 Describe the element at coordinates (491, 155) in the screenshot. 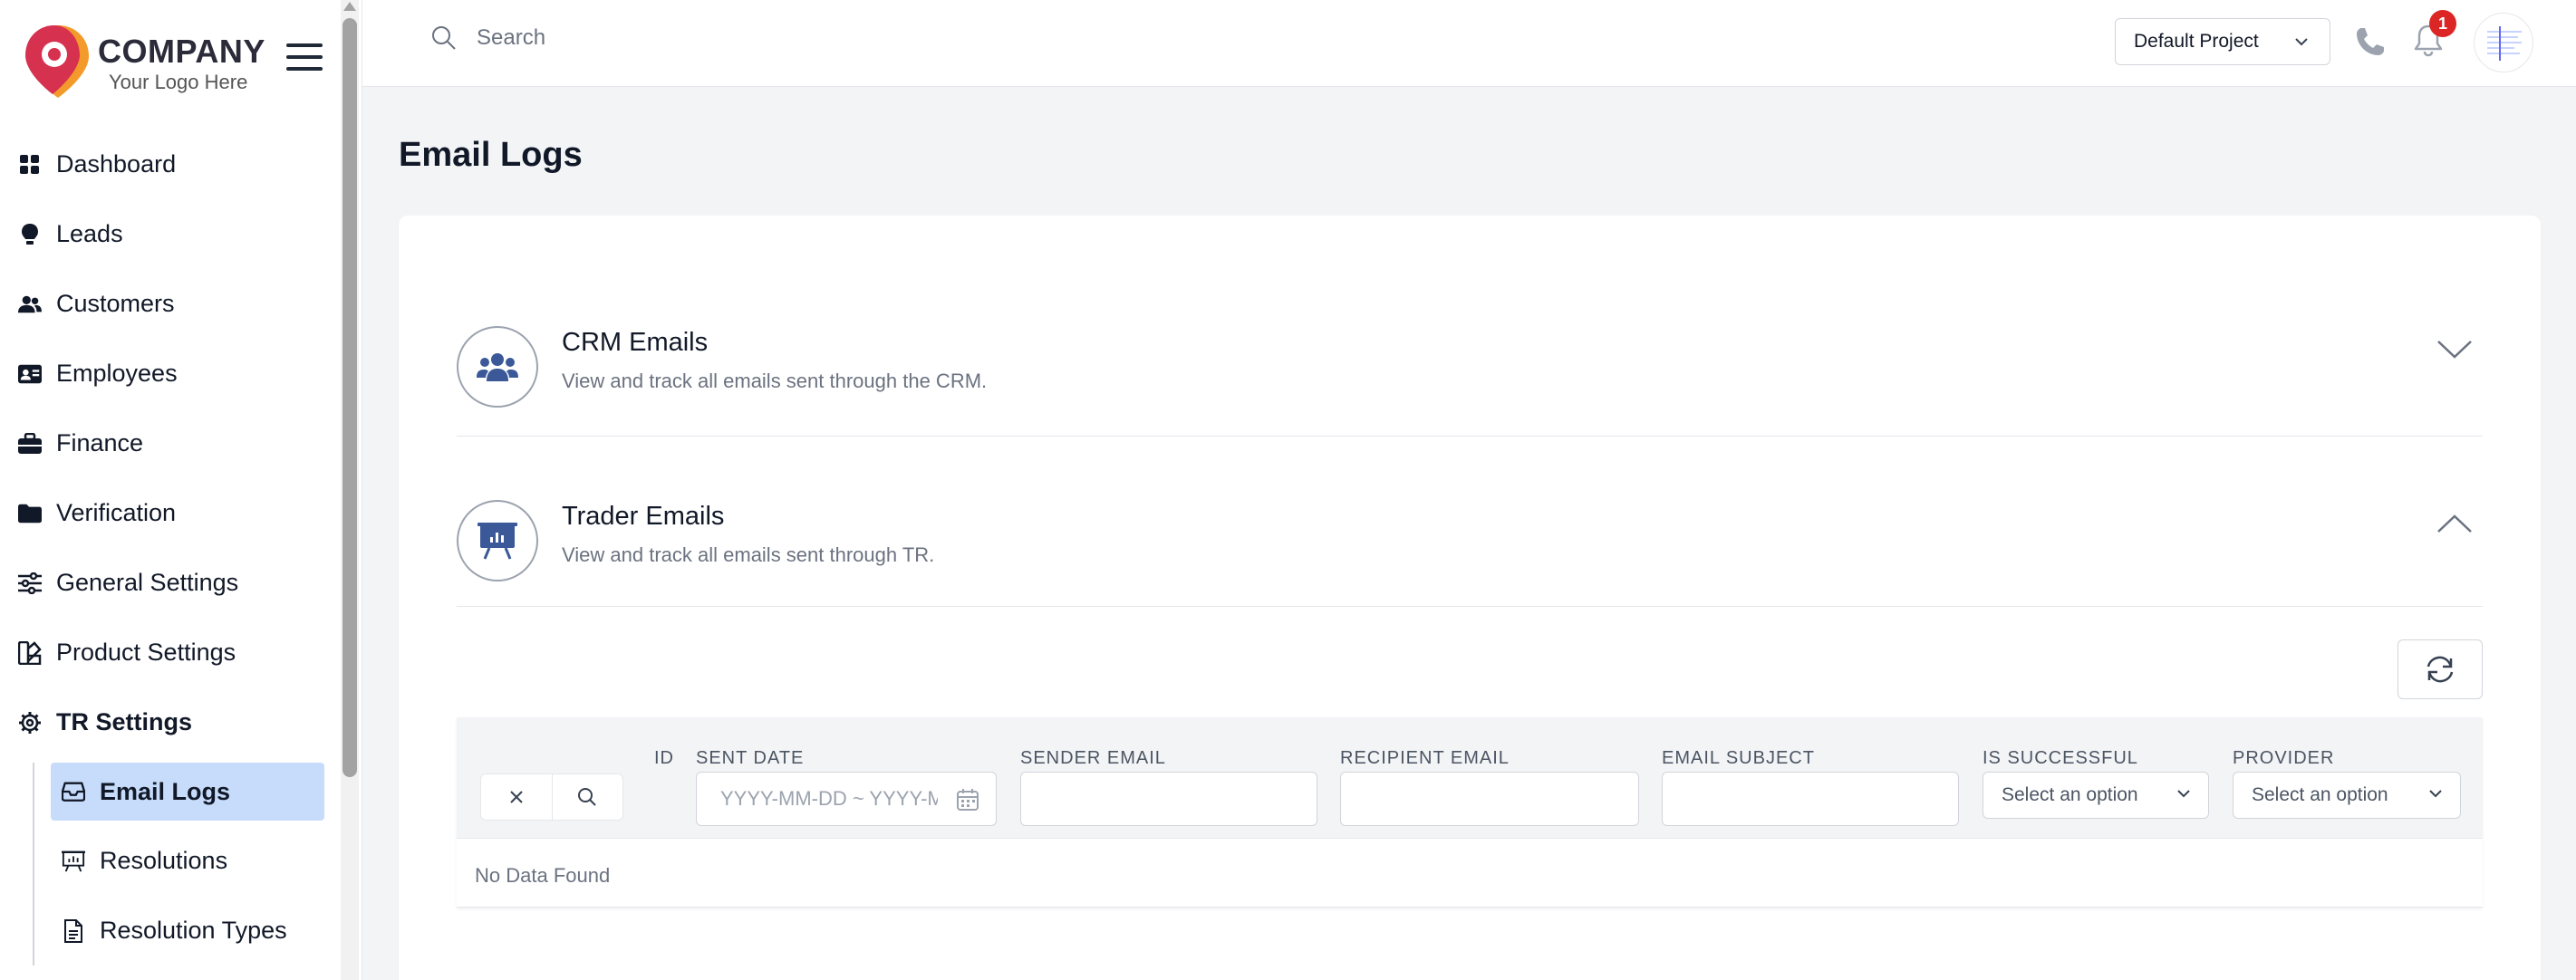

I see `page-title: Email Logs` at that location.